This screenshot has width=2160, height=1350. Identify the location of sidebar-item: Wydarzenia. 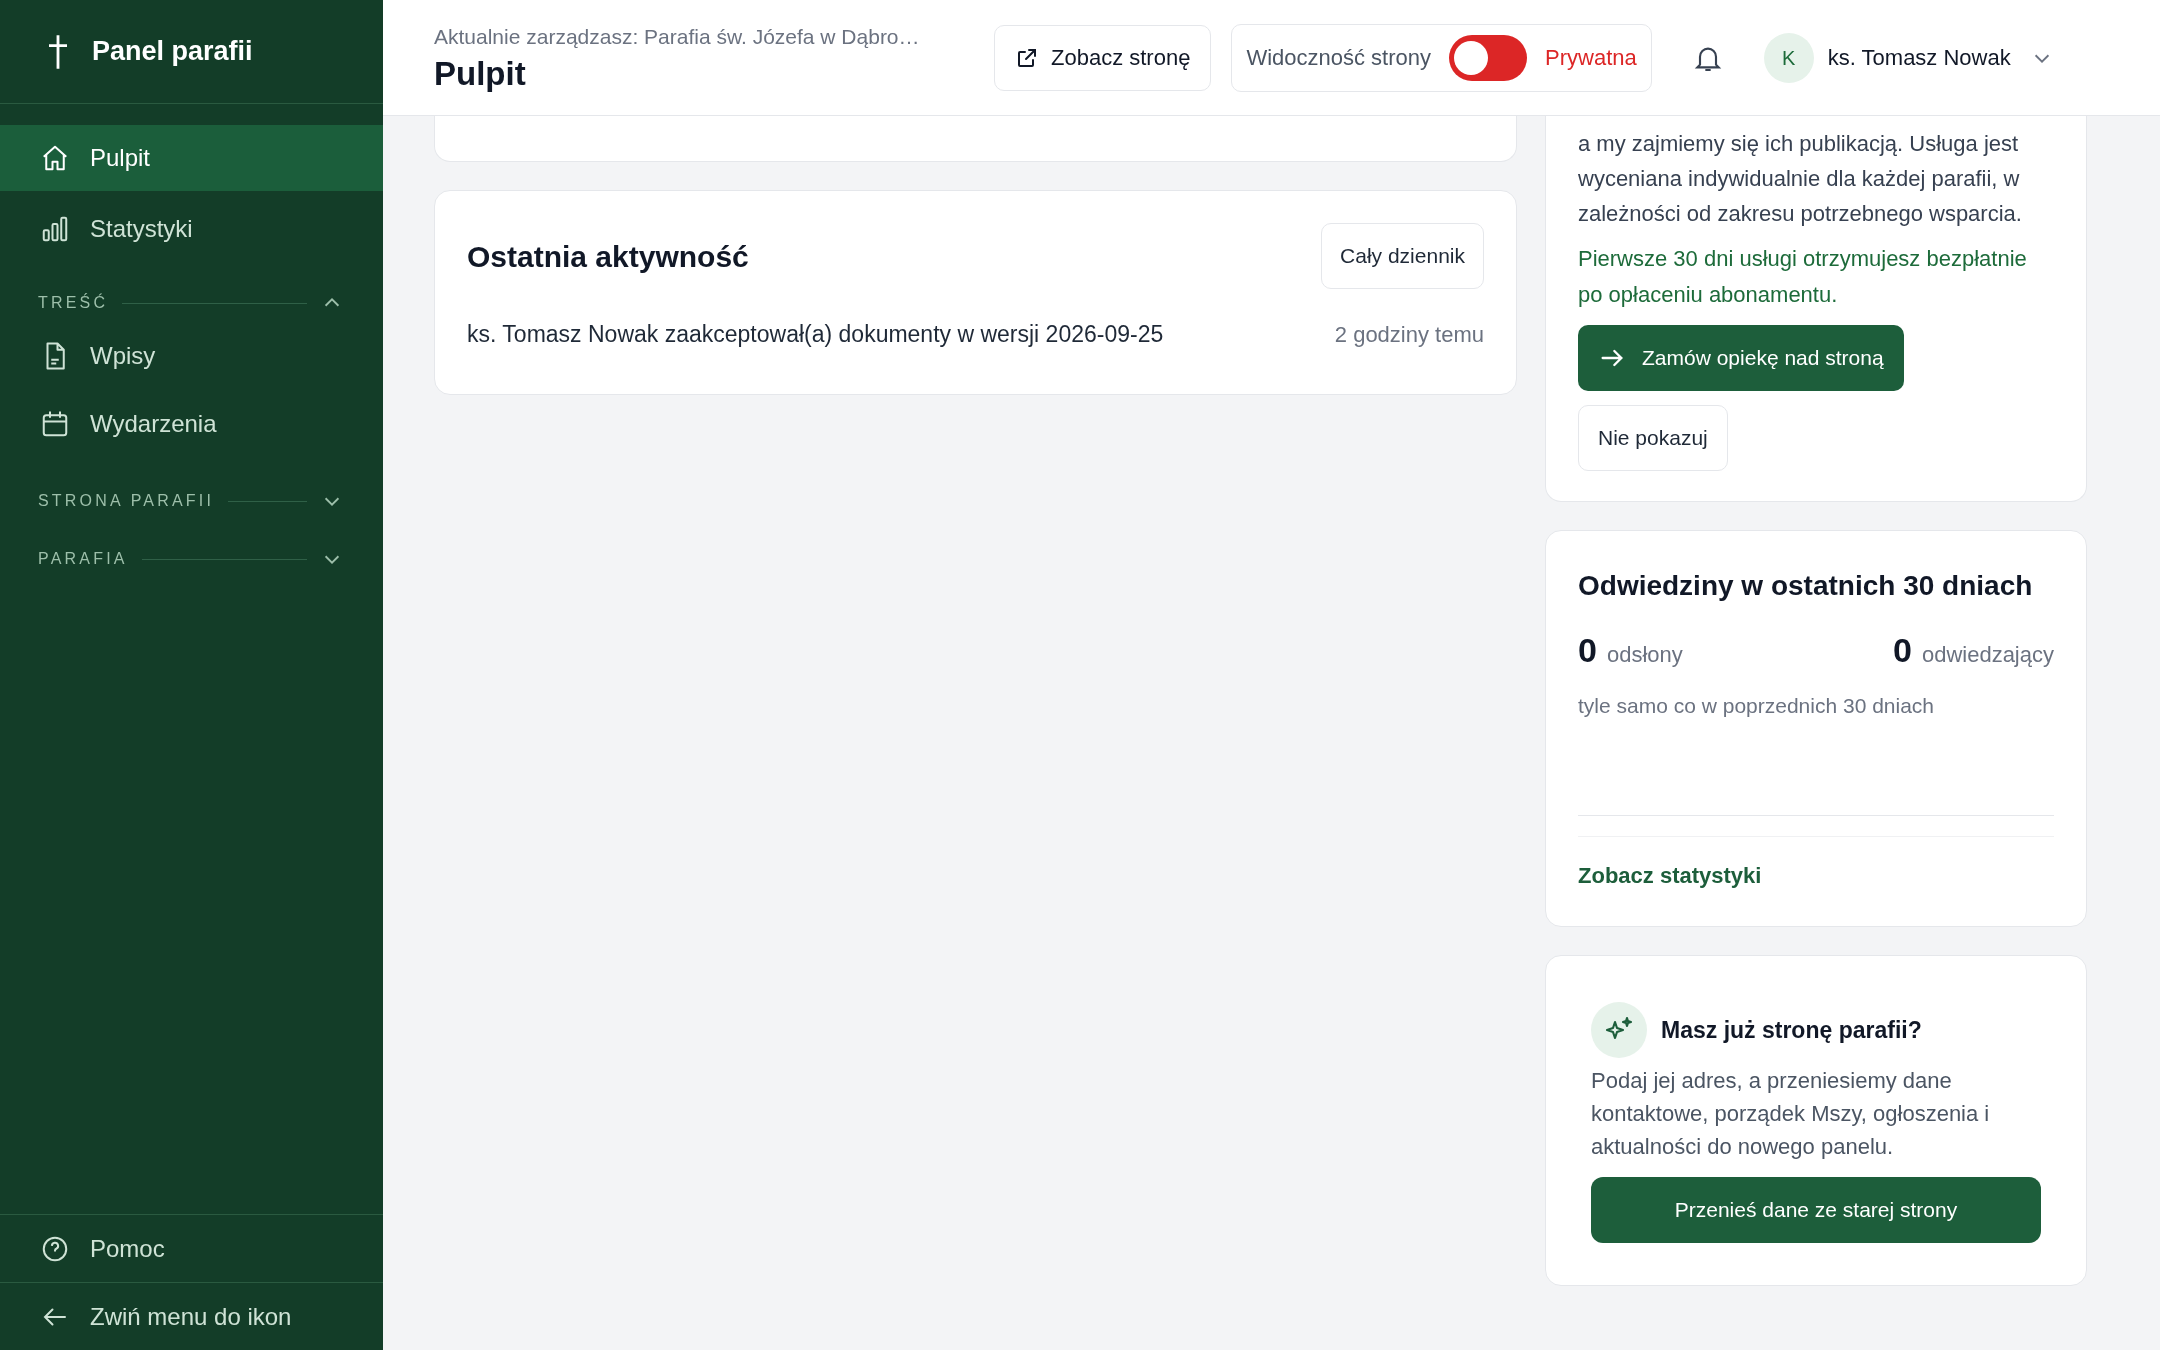
(191, 424).